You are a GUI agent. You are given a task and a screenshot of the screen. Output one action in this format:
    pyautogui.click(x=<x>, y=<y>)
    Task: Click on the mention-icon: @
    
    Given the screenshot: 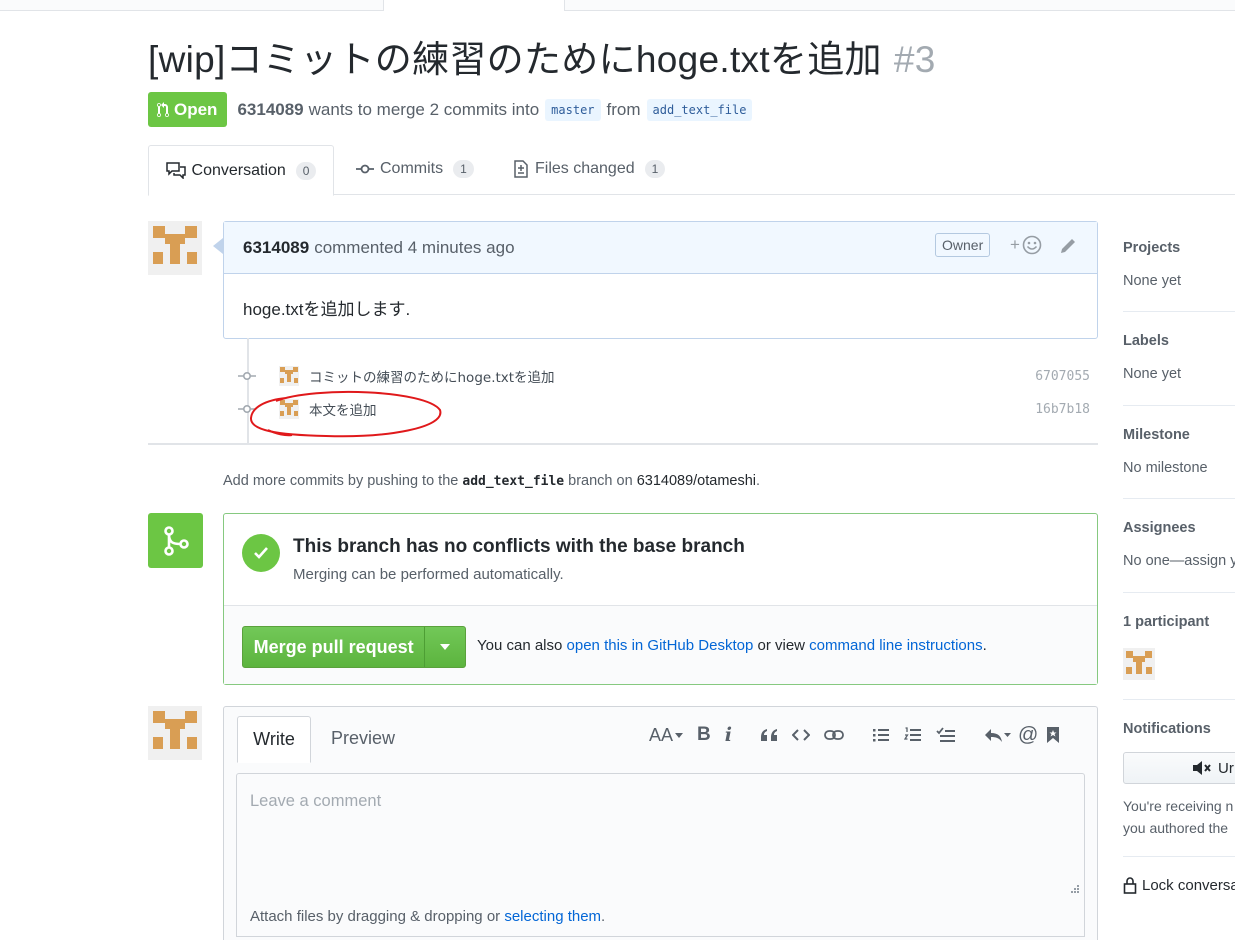 What is the action you would take?
    pyautogui.click(x=1028, y=734)
    